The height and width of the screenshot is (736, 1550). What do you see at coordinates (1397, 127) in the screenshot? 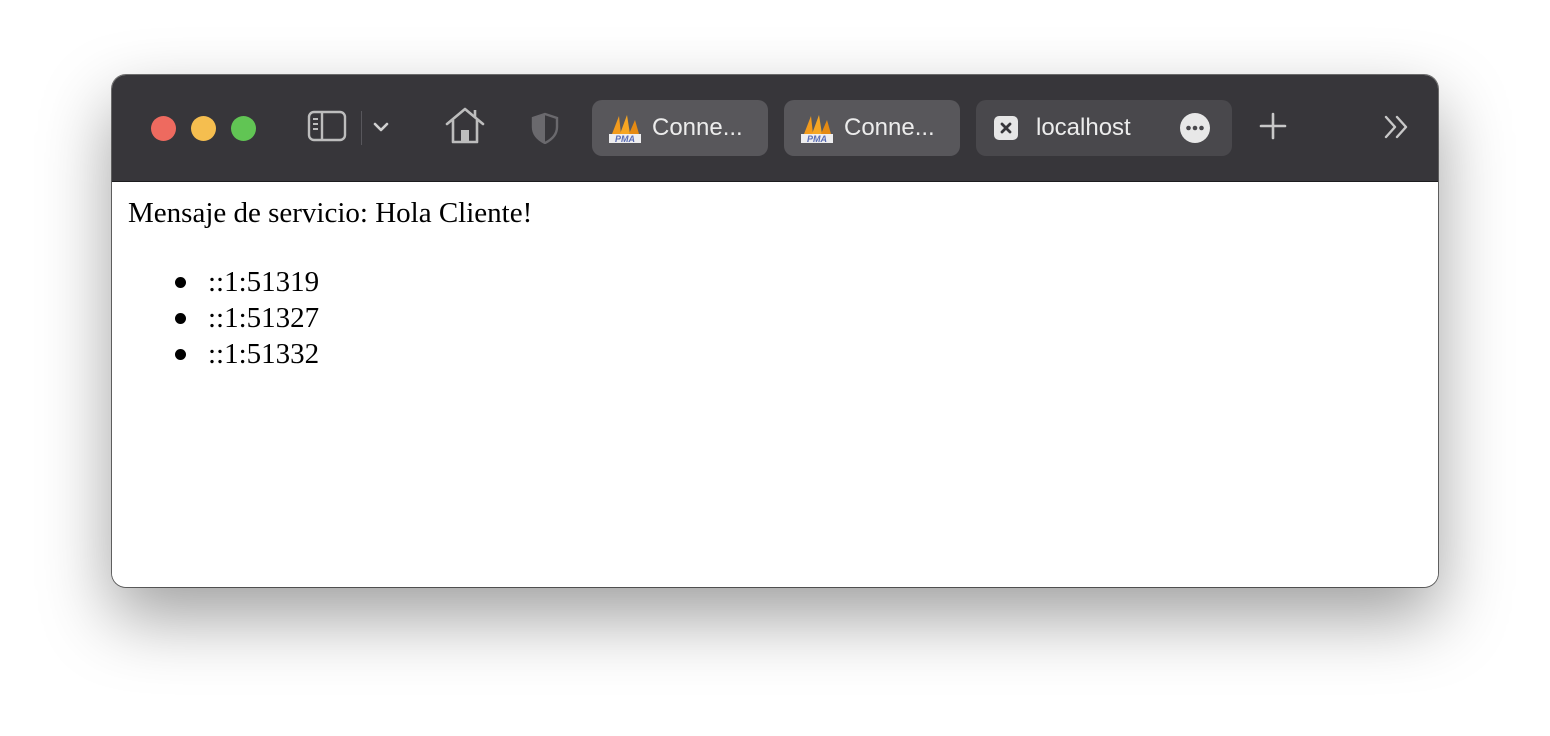
I see `tab-overflow-icon` at bounding box center [1397, 127].